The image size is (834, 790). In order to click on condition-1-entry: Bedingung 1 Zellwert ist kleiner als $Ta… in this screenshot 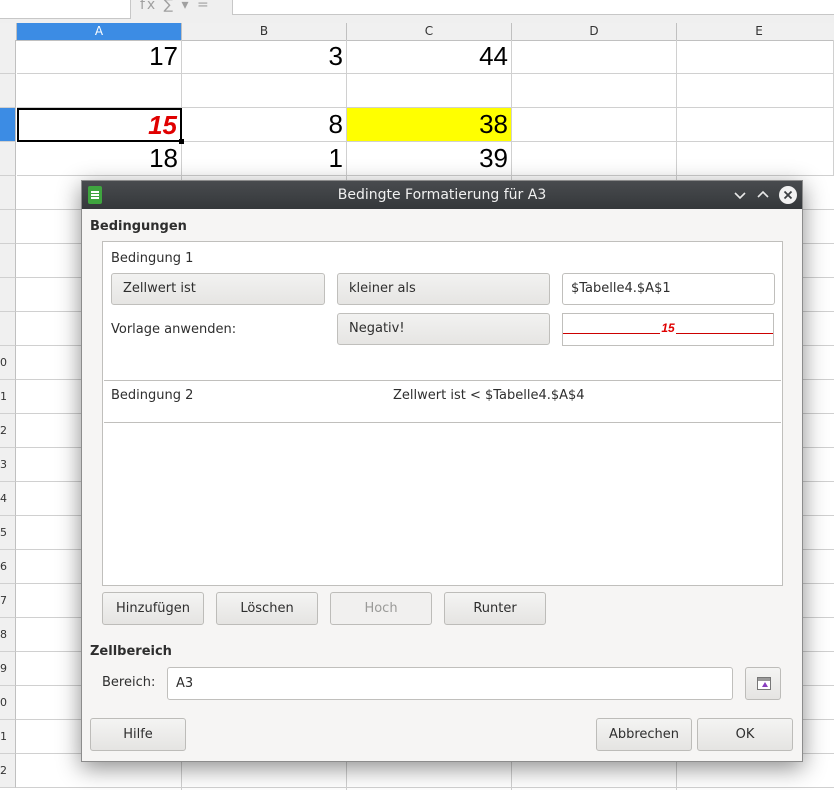, I will do `click(442, 312)`.